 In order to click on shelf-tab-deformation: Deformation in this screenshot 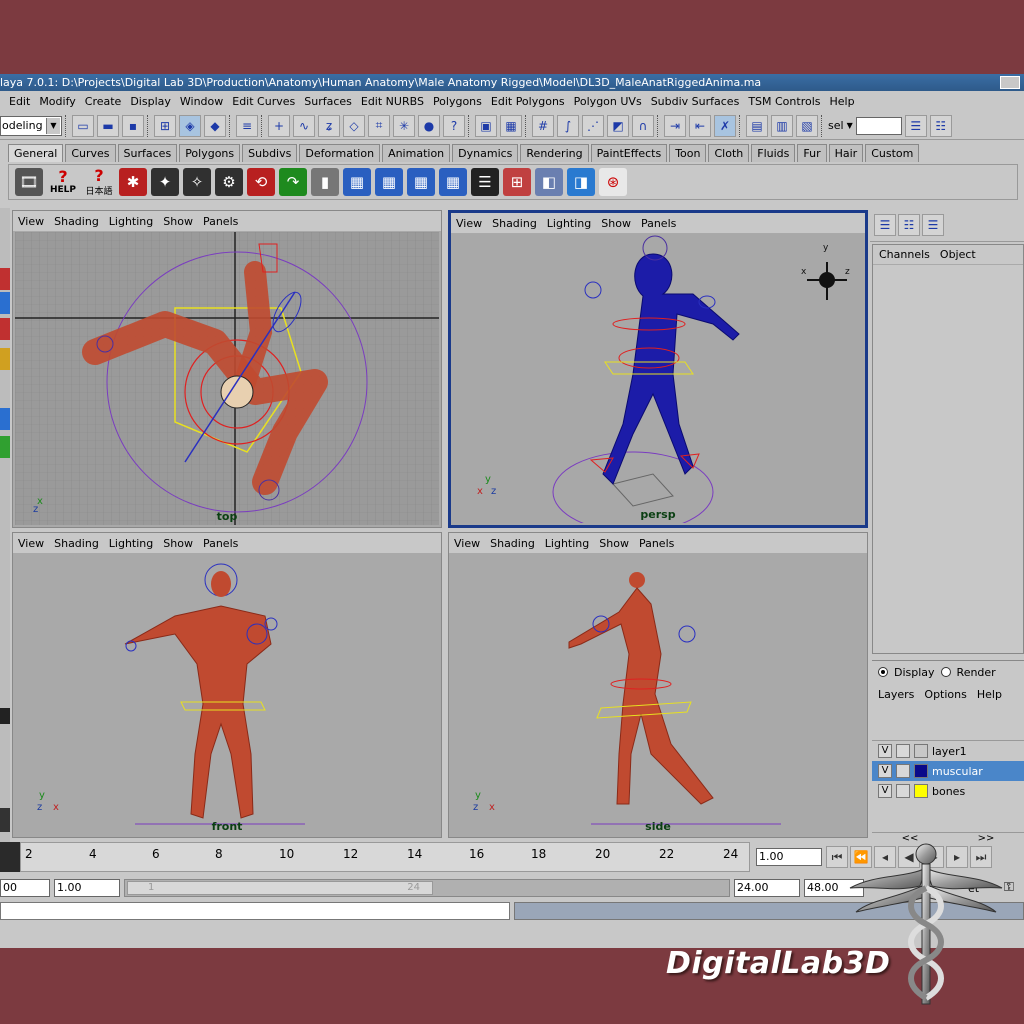, I will do `click(340, 153)`.